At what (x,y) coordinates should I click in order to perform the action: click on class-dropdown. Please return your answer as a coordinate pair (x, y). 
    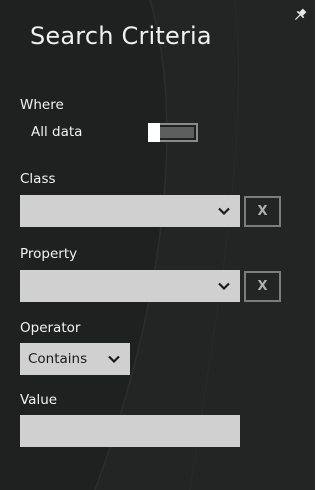
    Looking at the image, I should click on (130, 211).